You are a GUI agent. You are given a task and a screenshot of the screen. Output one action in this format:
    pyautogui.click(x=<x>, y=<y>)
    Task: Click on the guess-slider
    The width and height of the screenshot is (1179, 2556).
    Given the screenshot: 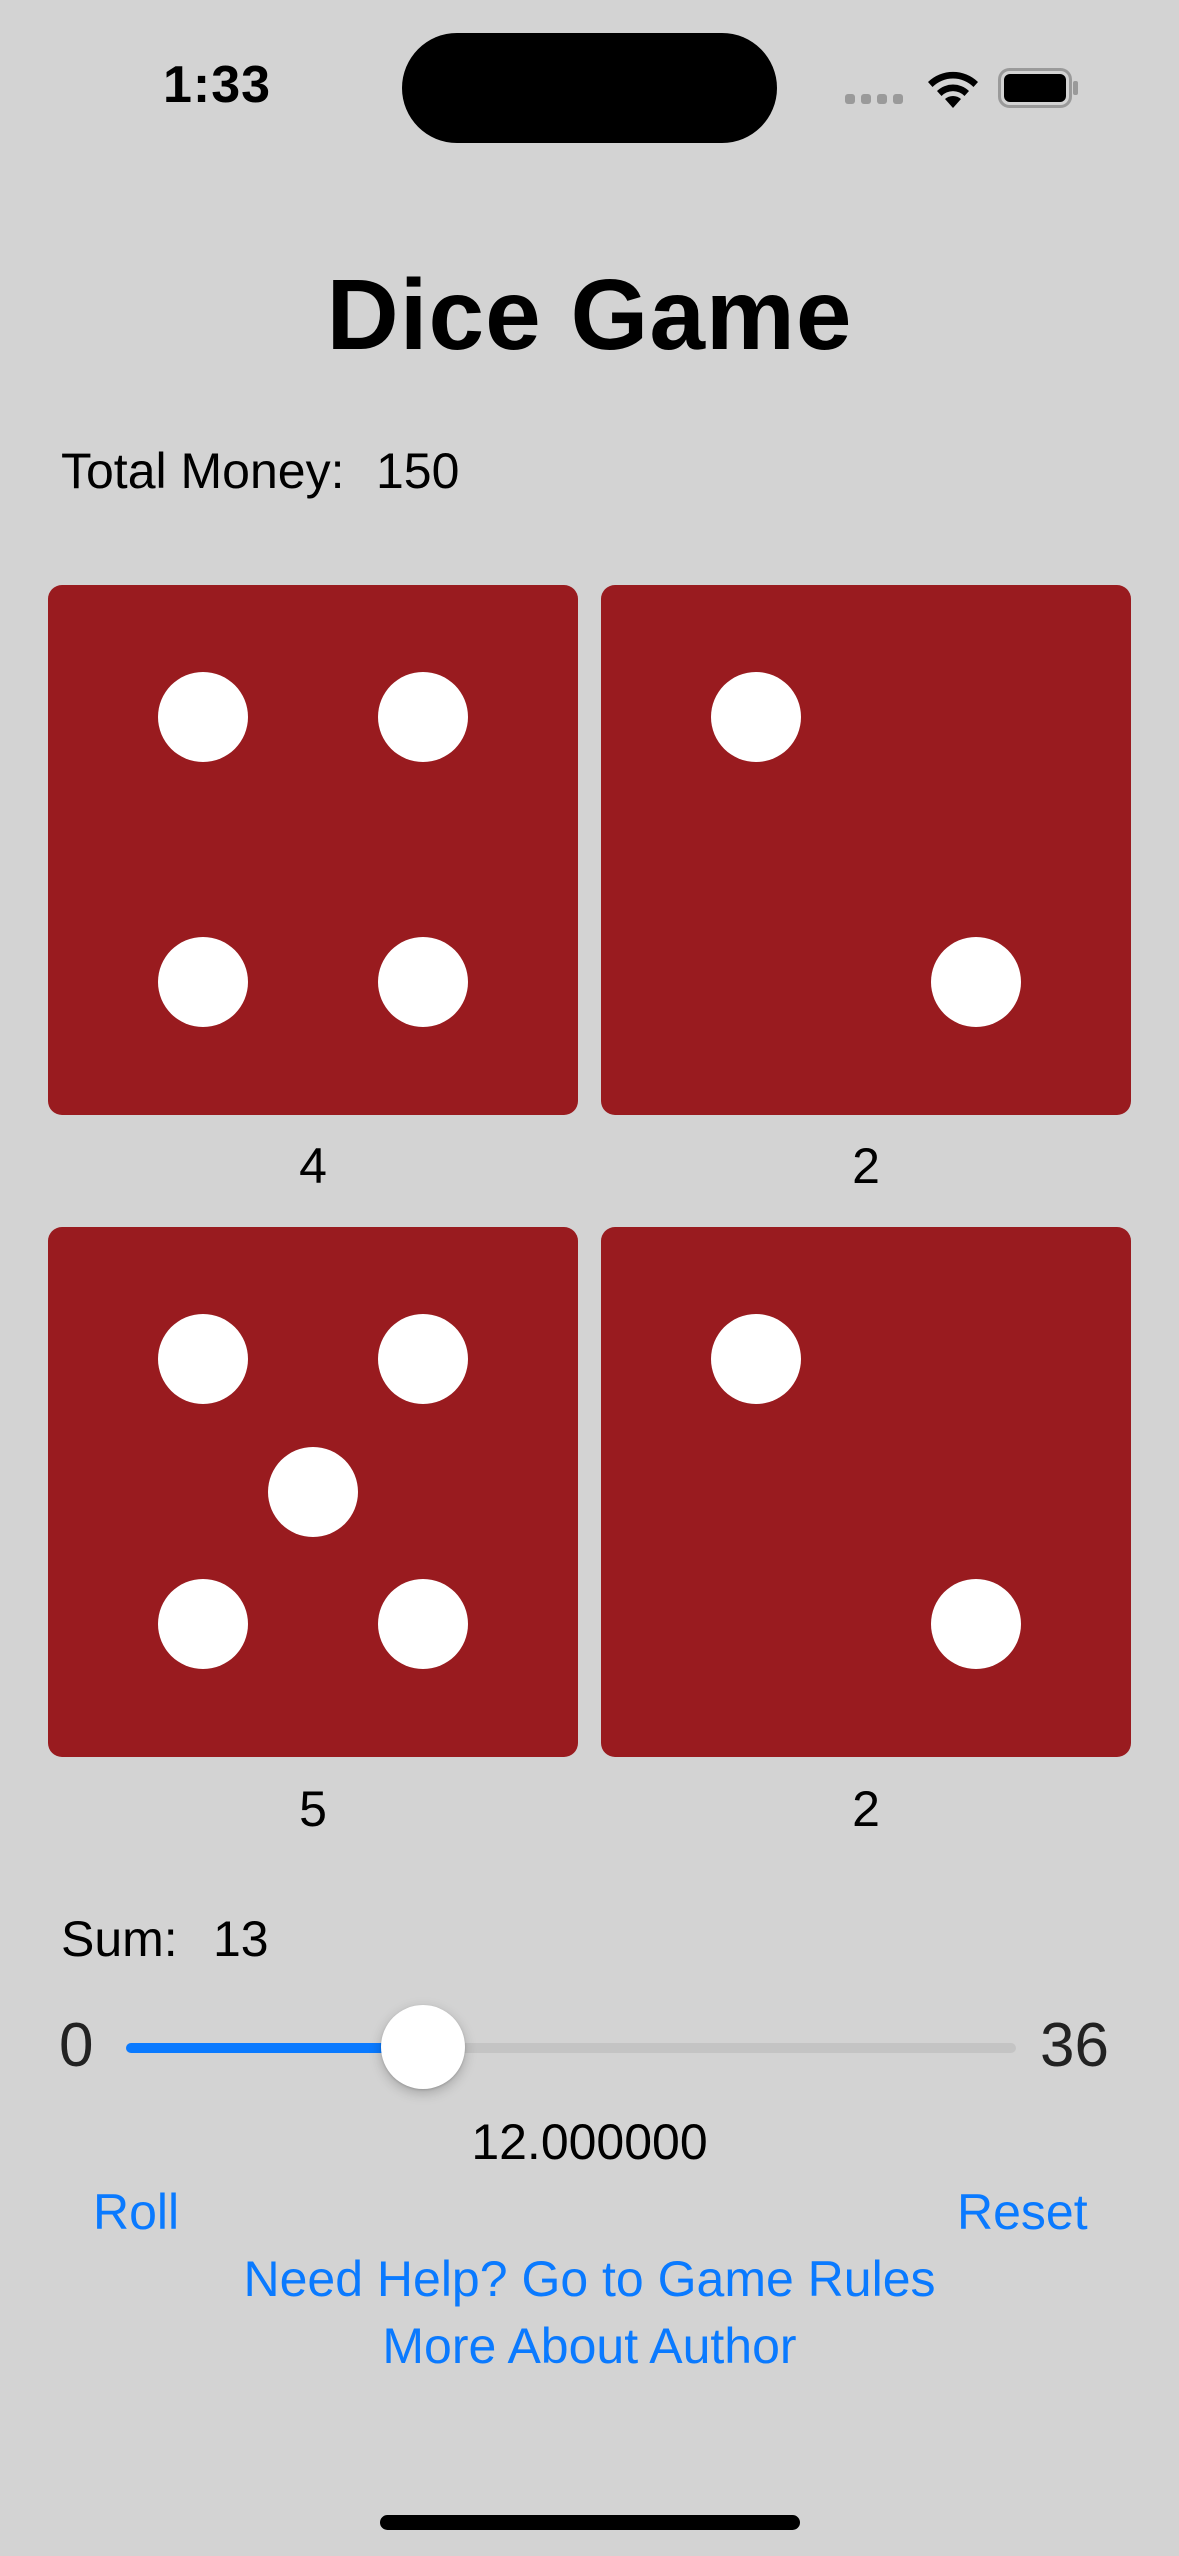 What is the action you would take?
    pyautogui.click(x=571, y=2047)
    